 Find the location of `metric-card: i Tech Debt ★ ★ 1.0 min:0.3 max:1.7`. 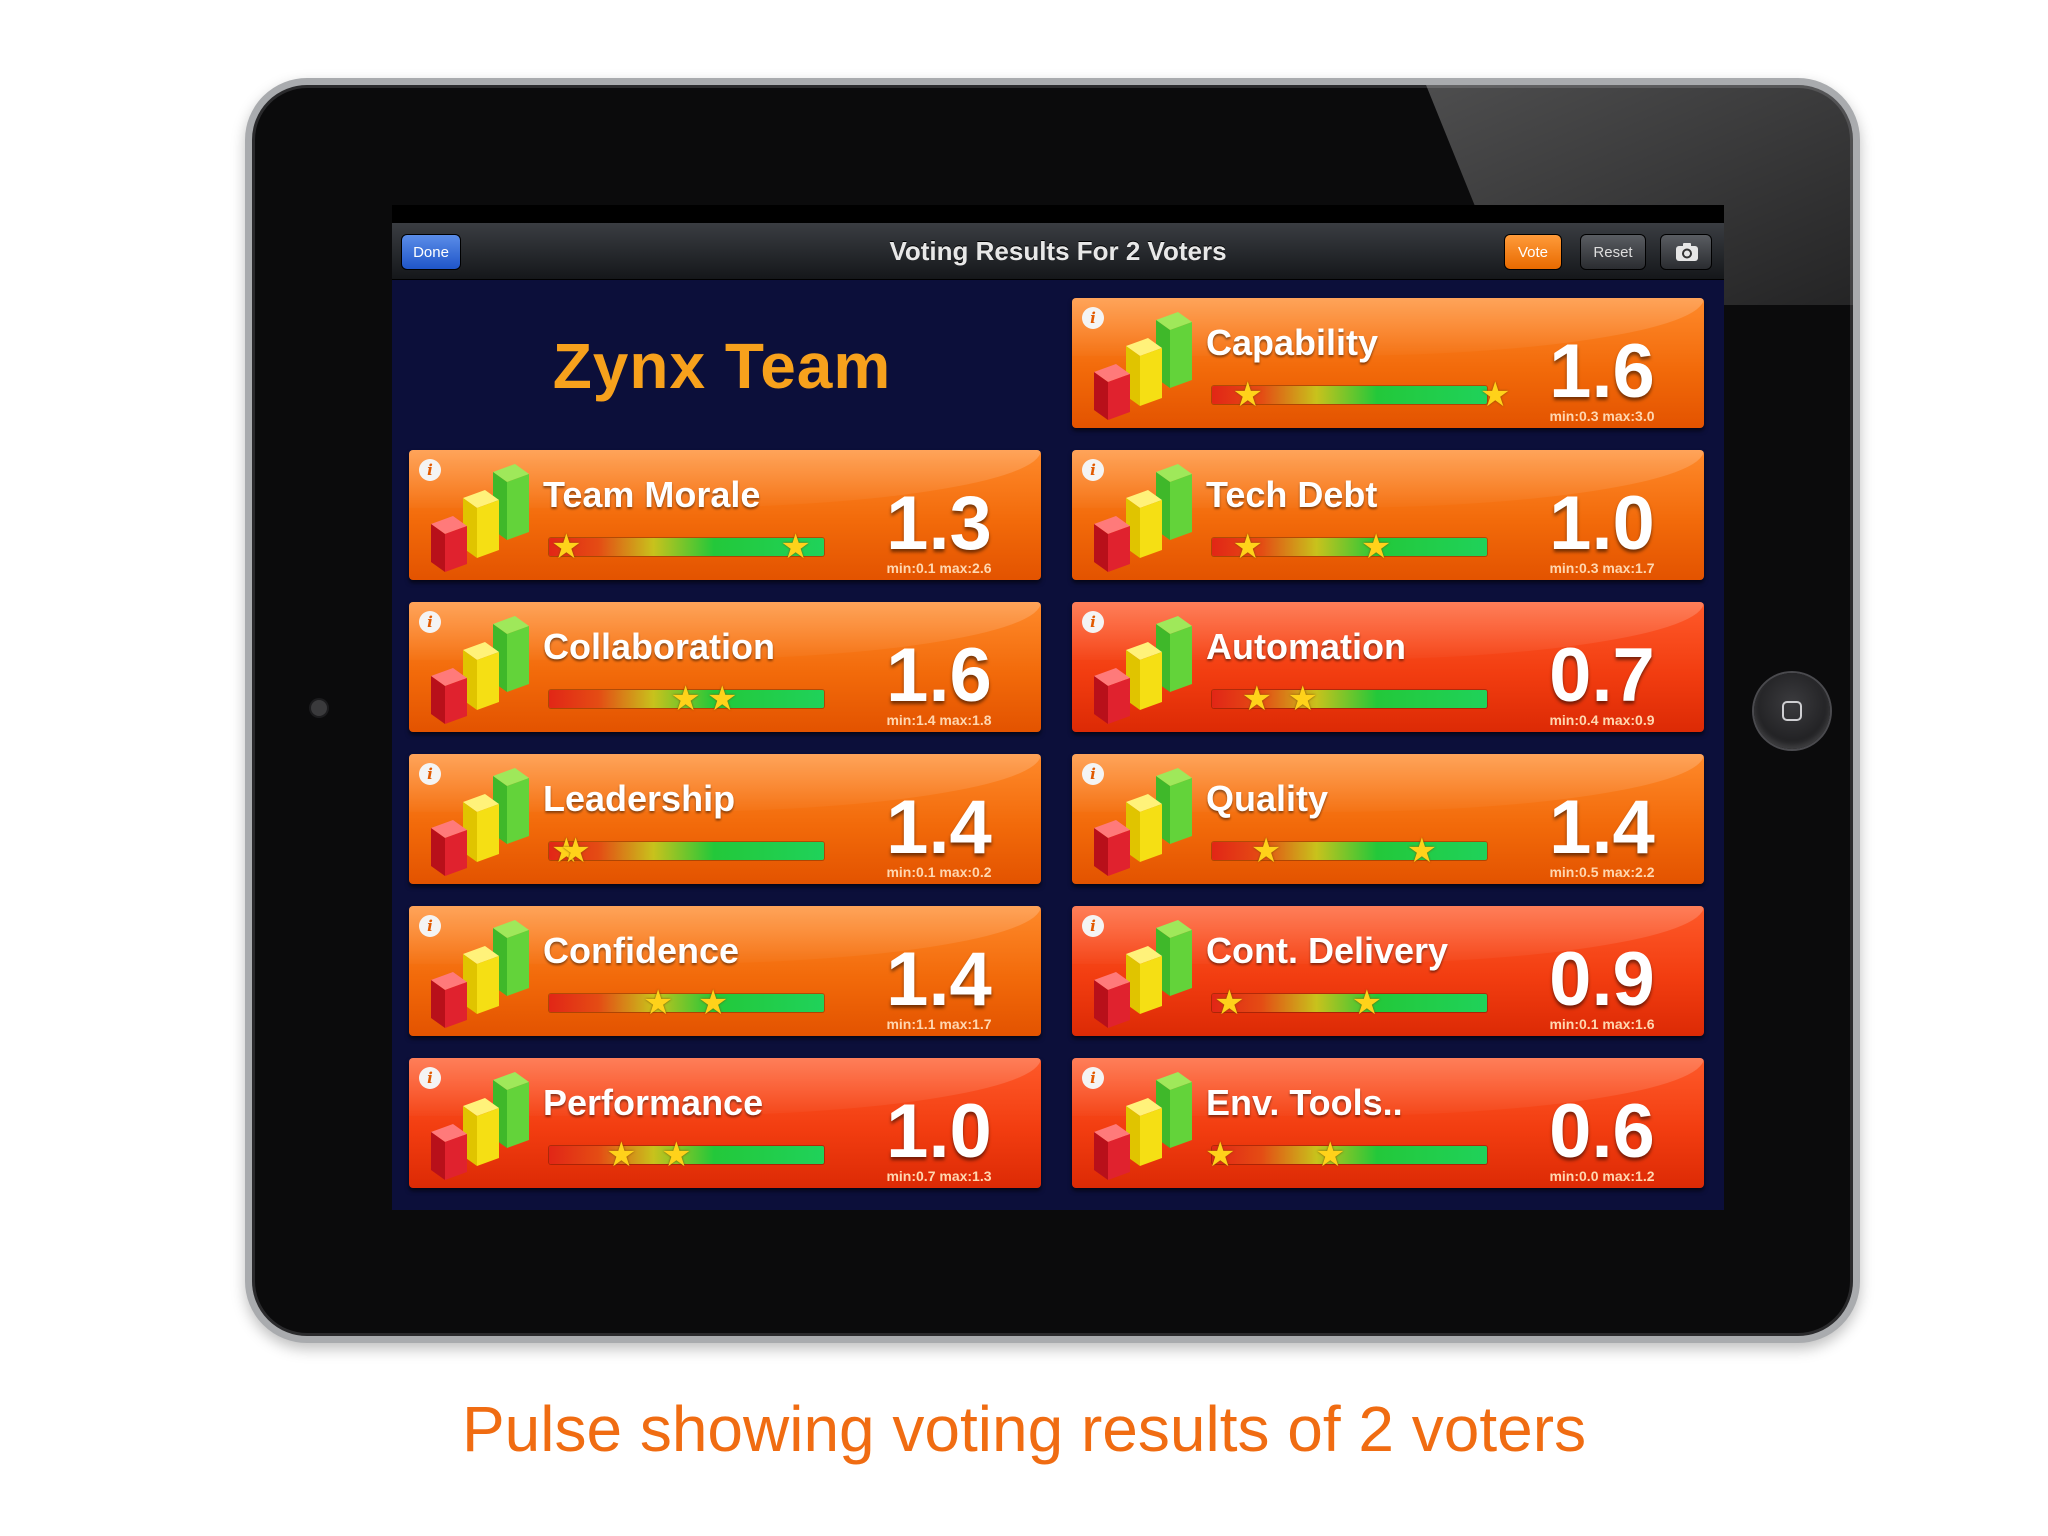

metric-card: i Tech Debt ★ ★ 1.0 min:0.3 max:1.7 is located at coordinates (1388, 515).